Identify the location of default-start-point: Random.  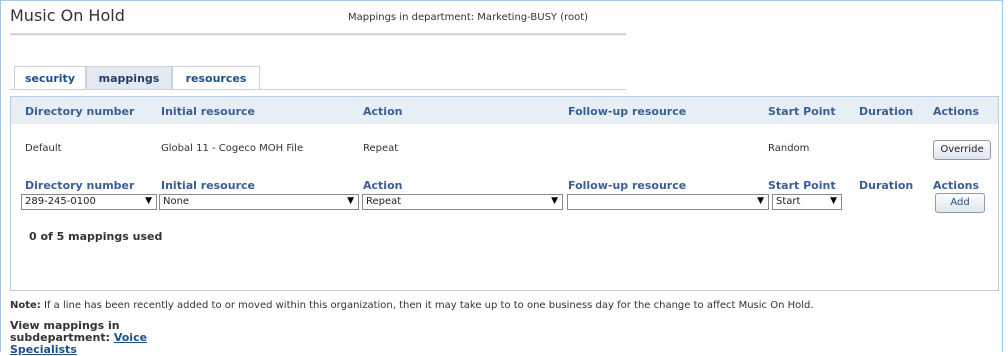
(789, 148).